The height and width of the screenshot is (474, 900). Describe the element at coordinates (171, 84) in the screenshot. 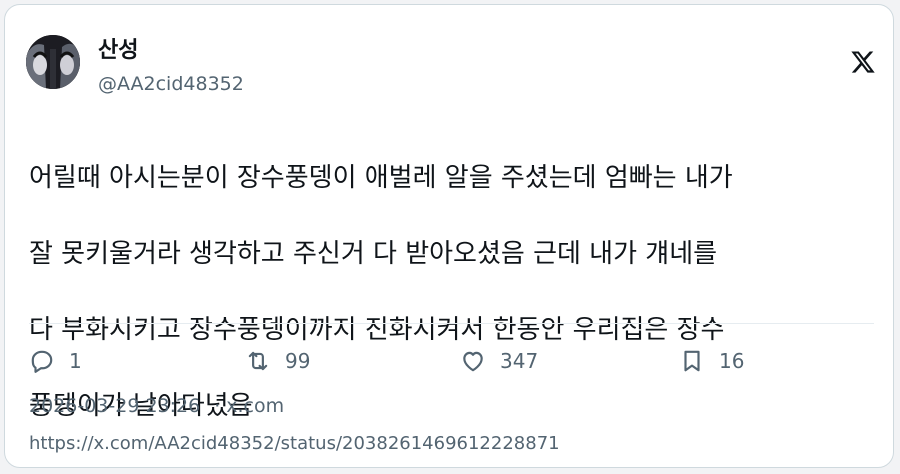

I see `author-handle: @AA2cid48352` at that location.